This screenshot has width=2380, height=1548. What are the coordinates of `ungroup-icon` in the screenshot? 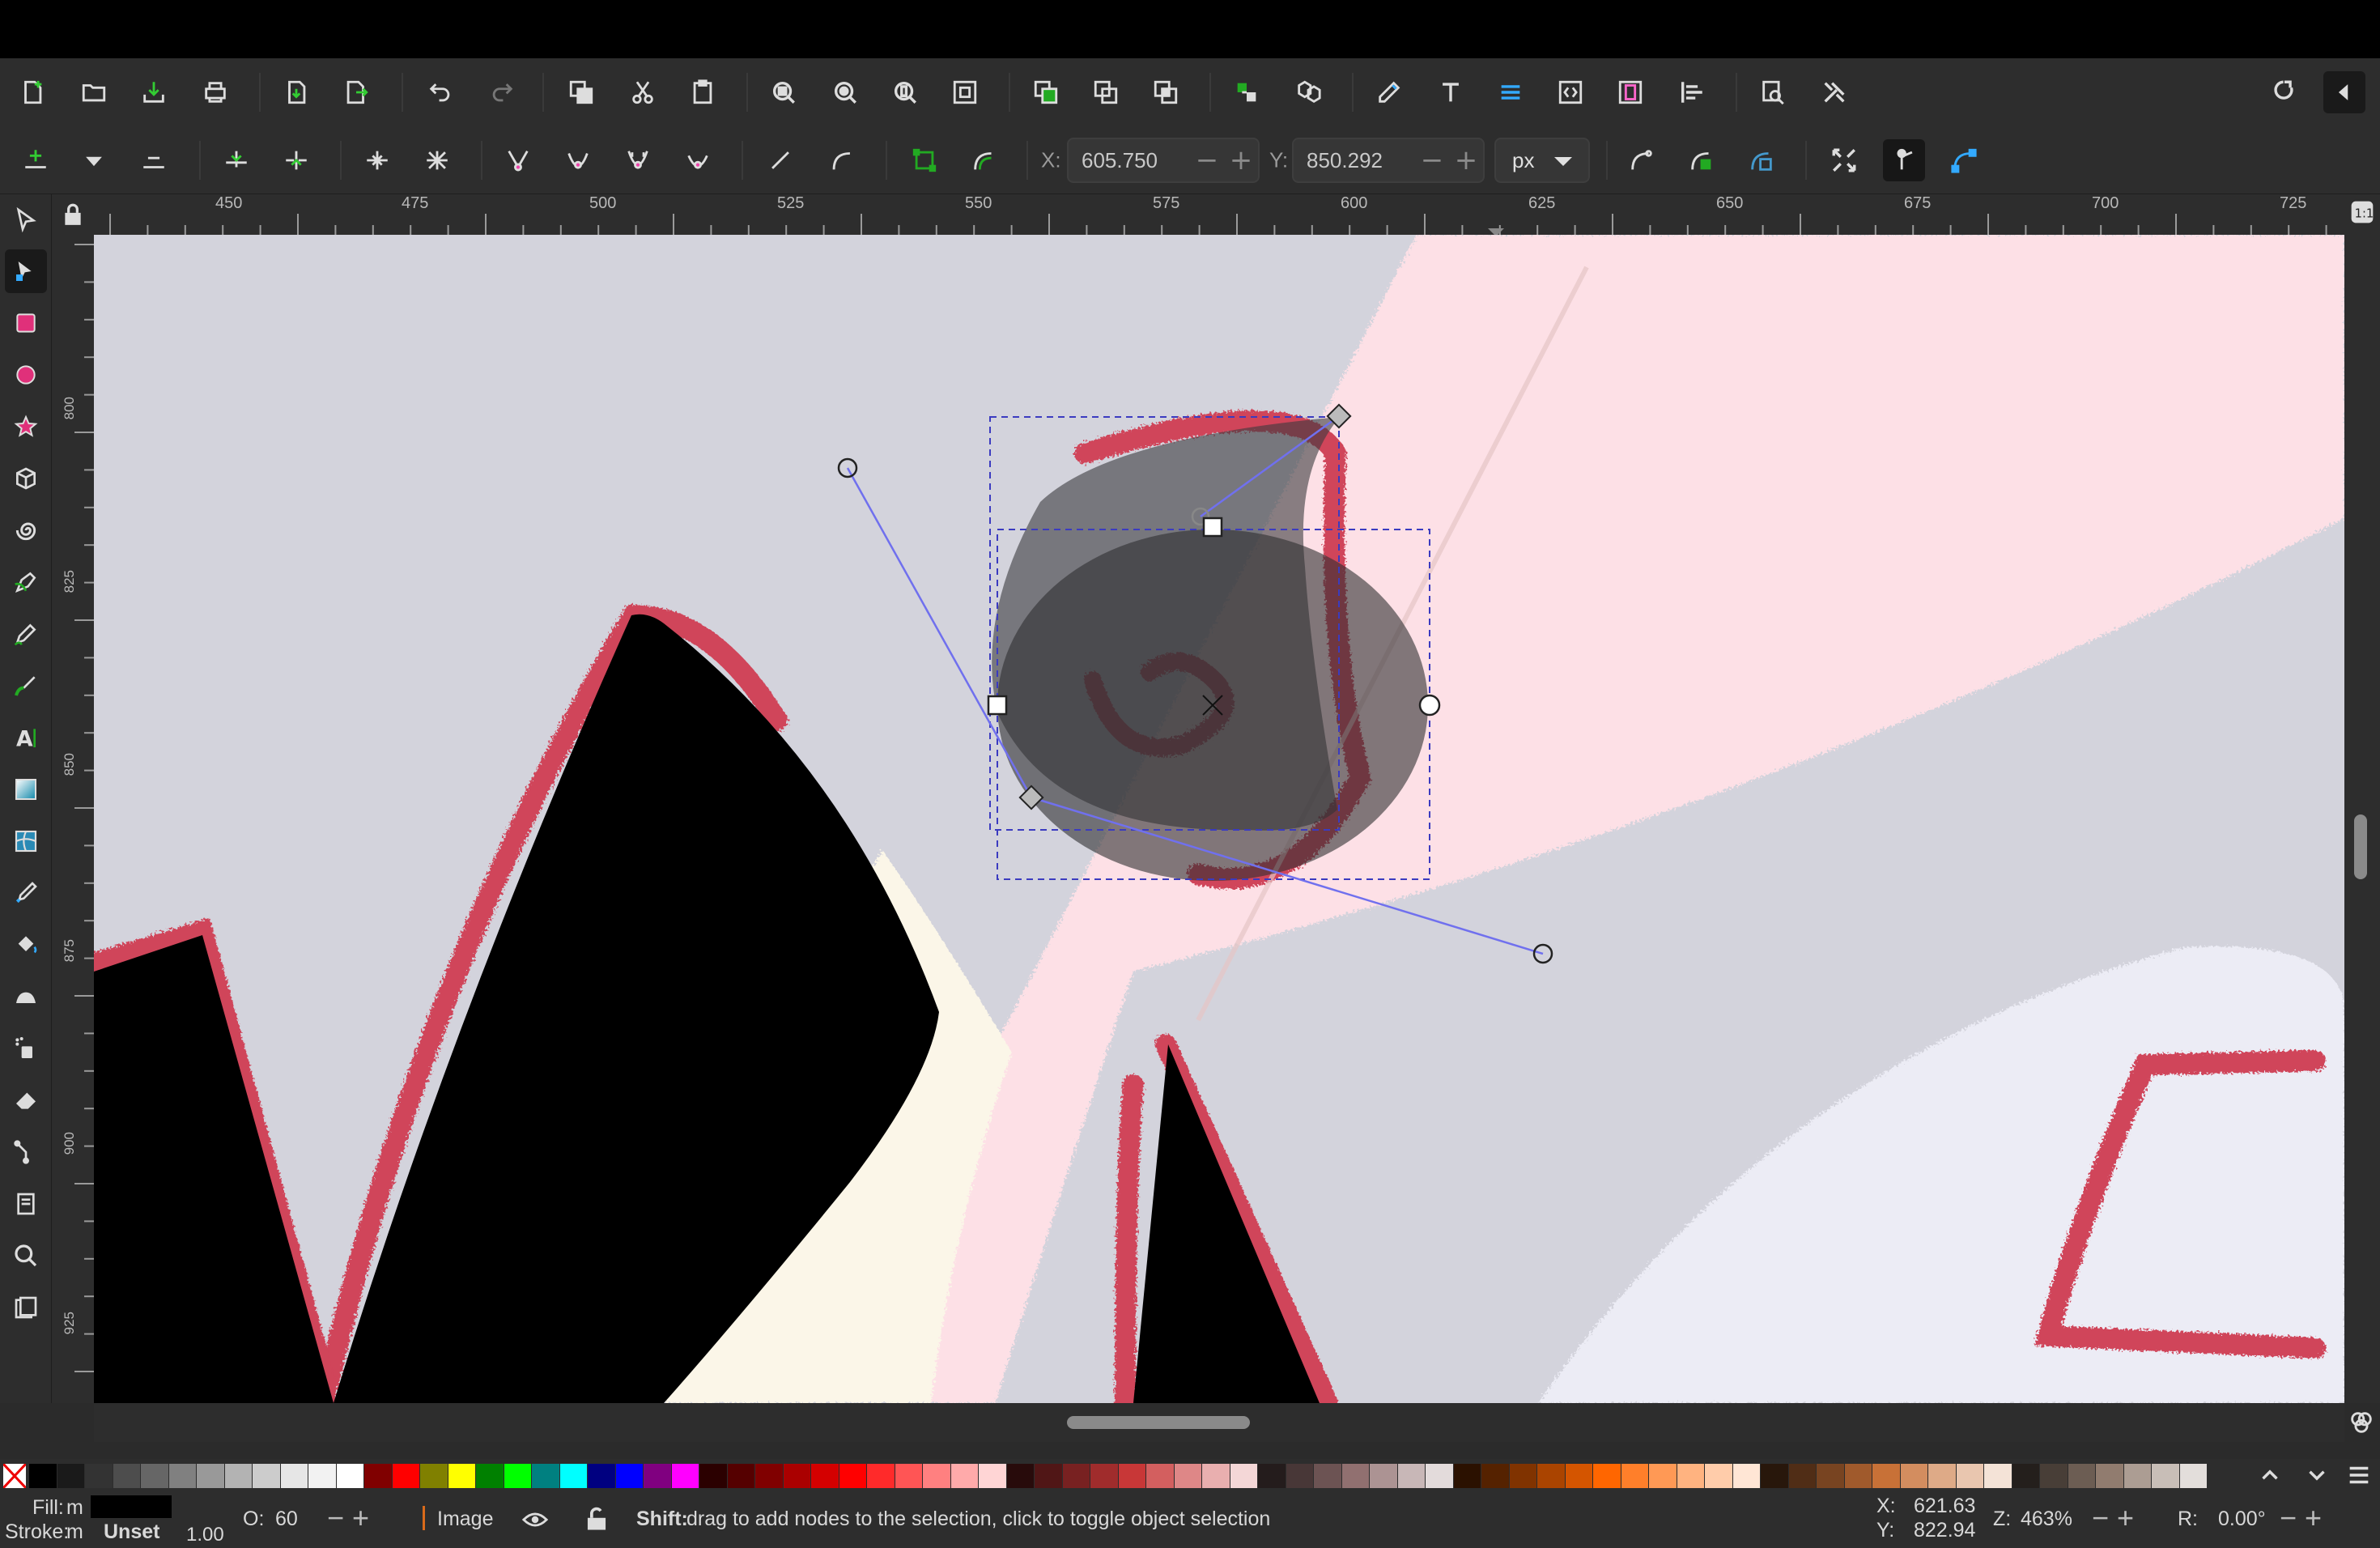 It's located at (1106, 92).